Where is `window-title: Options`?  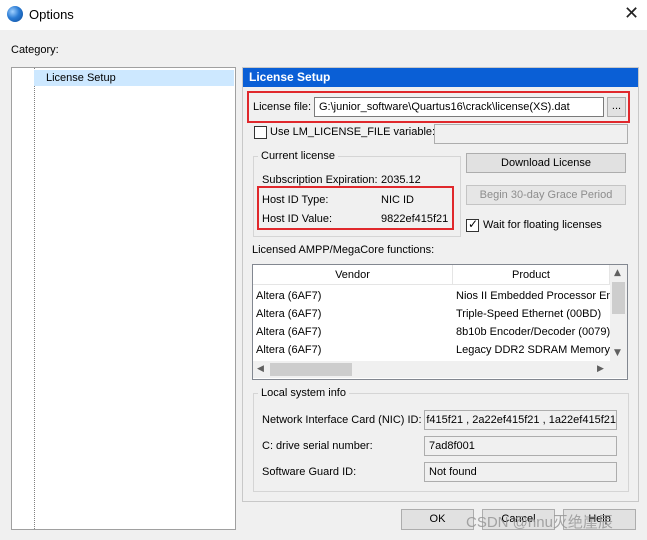 window-title: Options is located at coordinates (51, 14).